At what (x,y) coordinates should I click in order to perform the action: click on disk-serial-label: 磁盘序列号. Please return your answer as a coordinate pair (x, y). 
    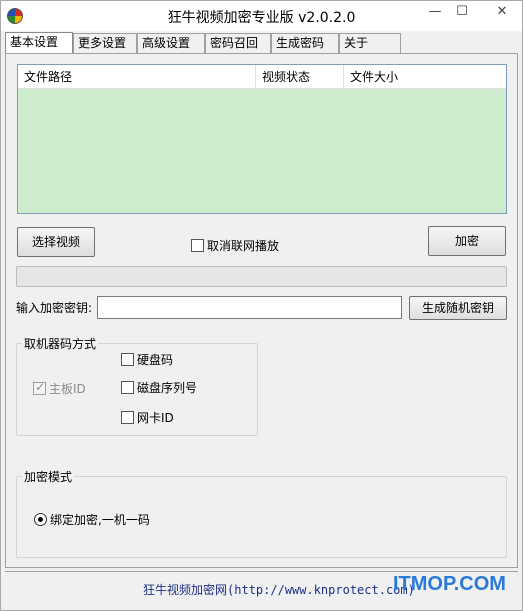
    Looking at the image, I should click on (167, 388).